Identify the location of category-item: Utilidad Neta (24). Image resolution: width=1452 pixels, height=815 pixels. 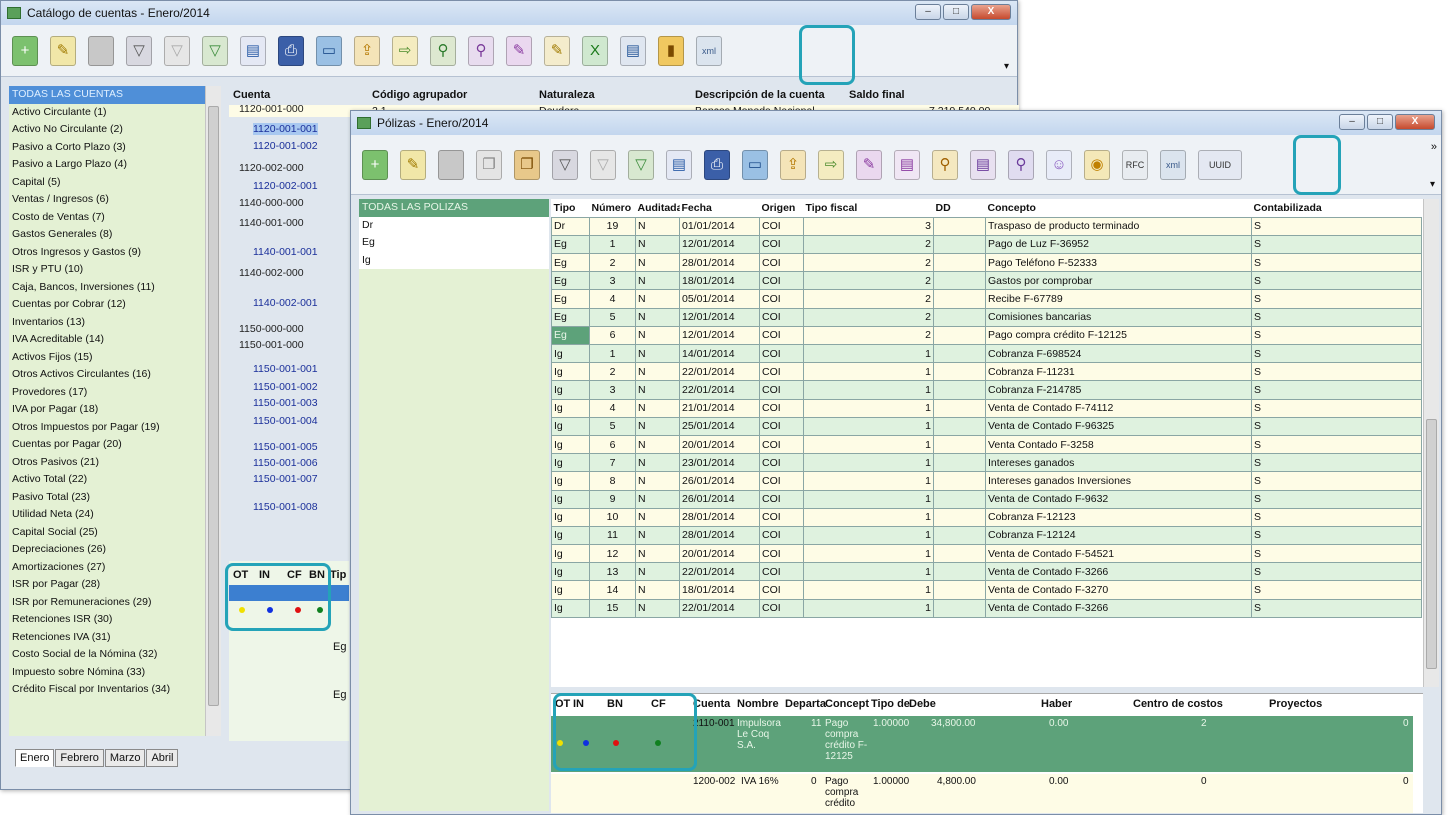
(107, 515).